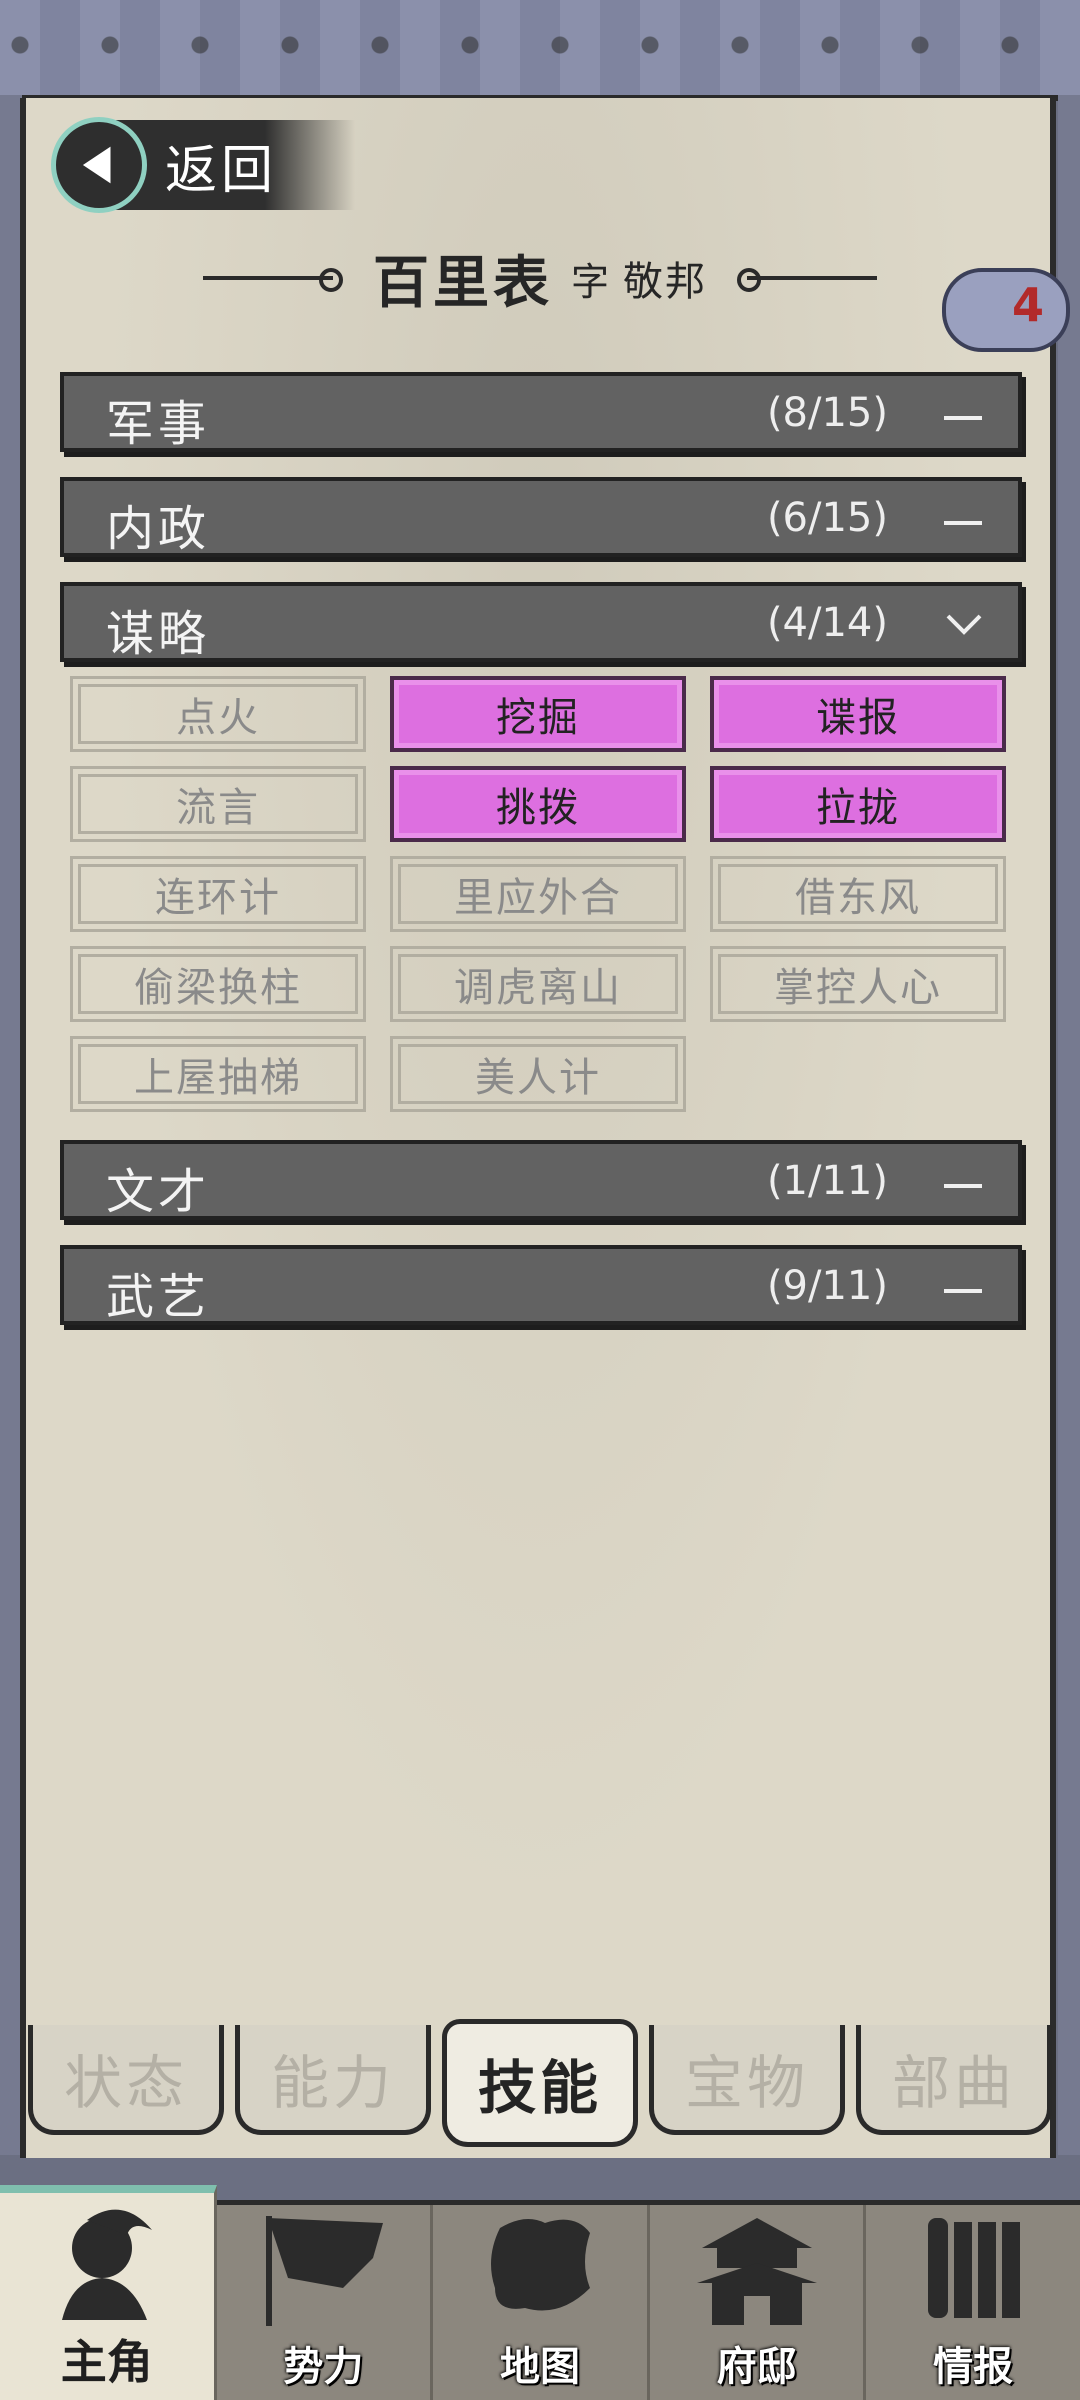 The height and width of the screenshot is (2400, 1080). I want to click on cloud-badge: 4, so click(1006, 310).